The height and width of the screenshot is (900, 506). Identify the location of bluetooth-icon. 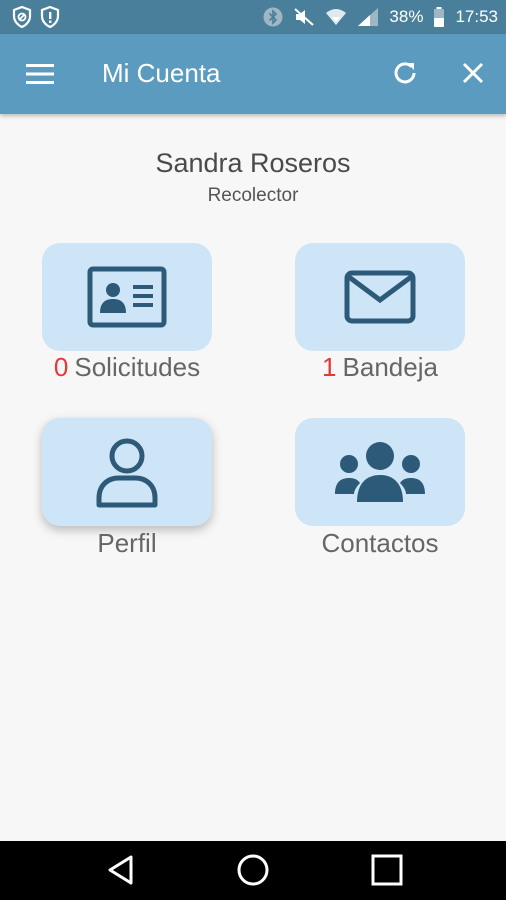
(273, 17).